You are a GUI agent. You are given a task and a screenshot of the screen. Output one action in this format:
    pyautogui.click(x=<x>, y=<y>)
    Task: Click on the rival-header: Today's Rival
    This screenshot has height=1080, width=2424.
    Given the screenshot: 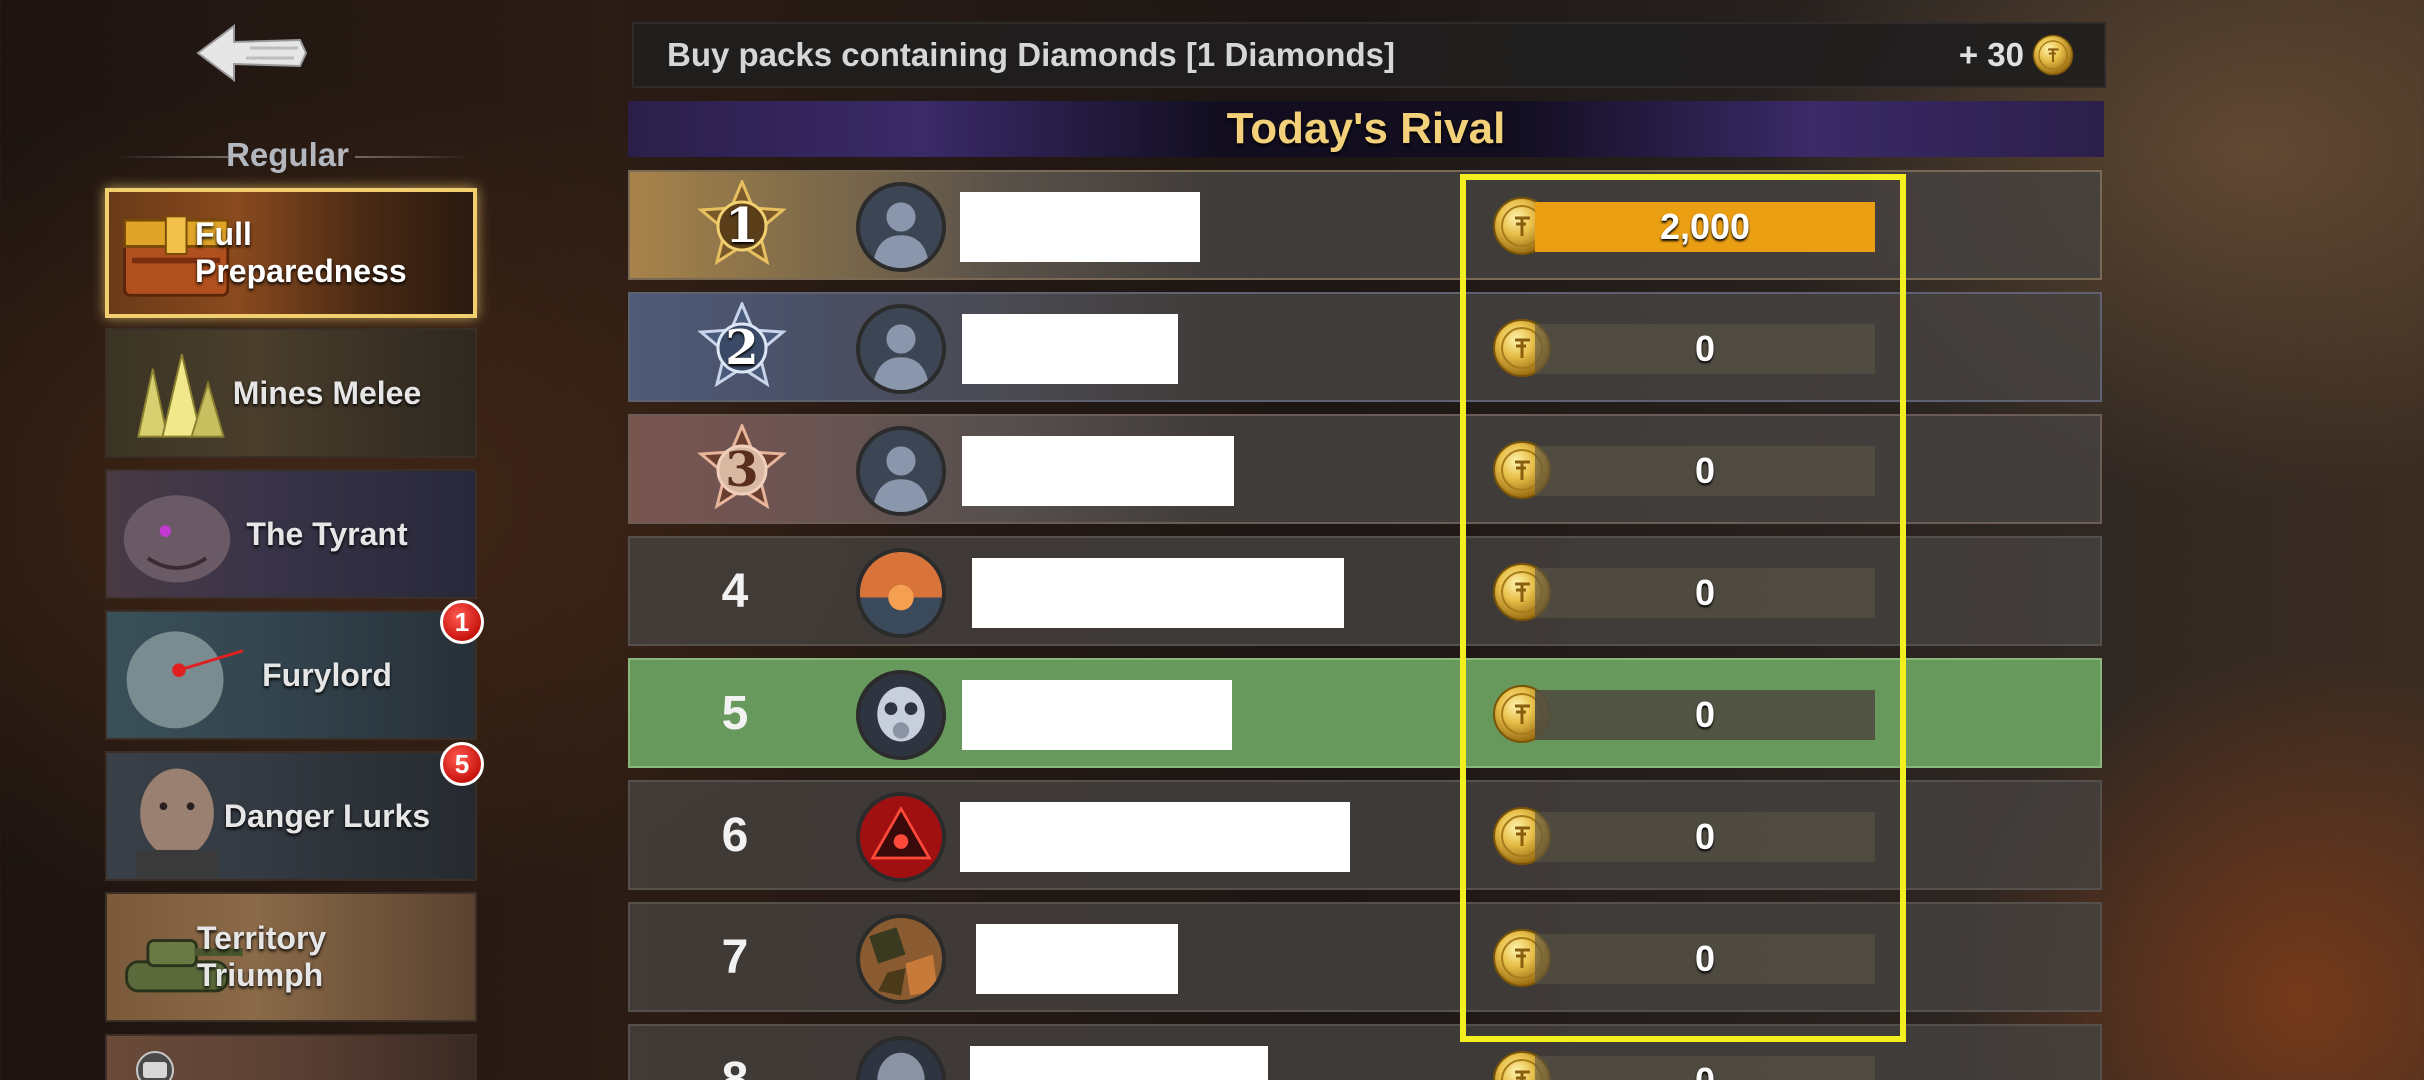 What is the action you would take?
    pyautogui.click(x=1366, y=129)
    